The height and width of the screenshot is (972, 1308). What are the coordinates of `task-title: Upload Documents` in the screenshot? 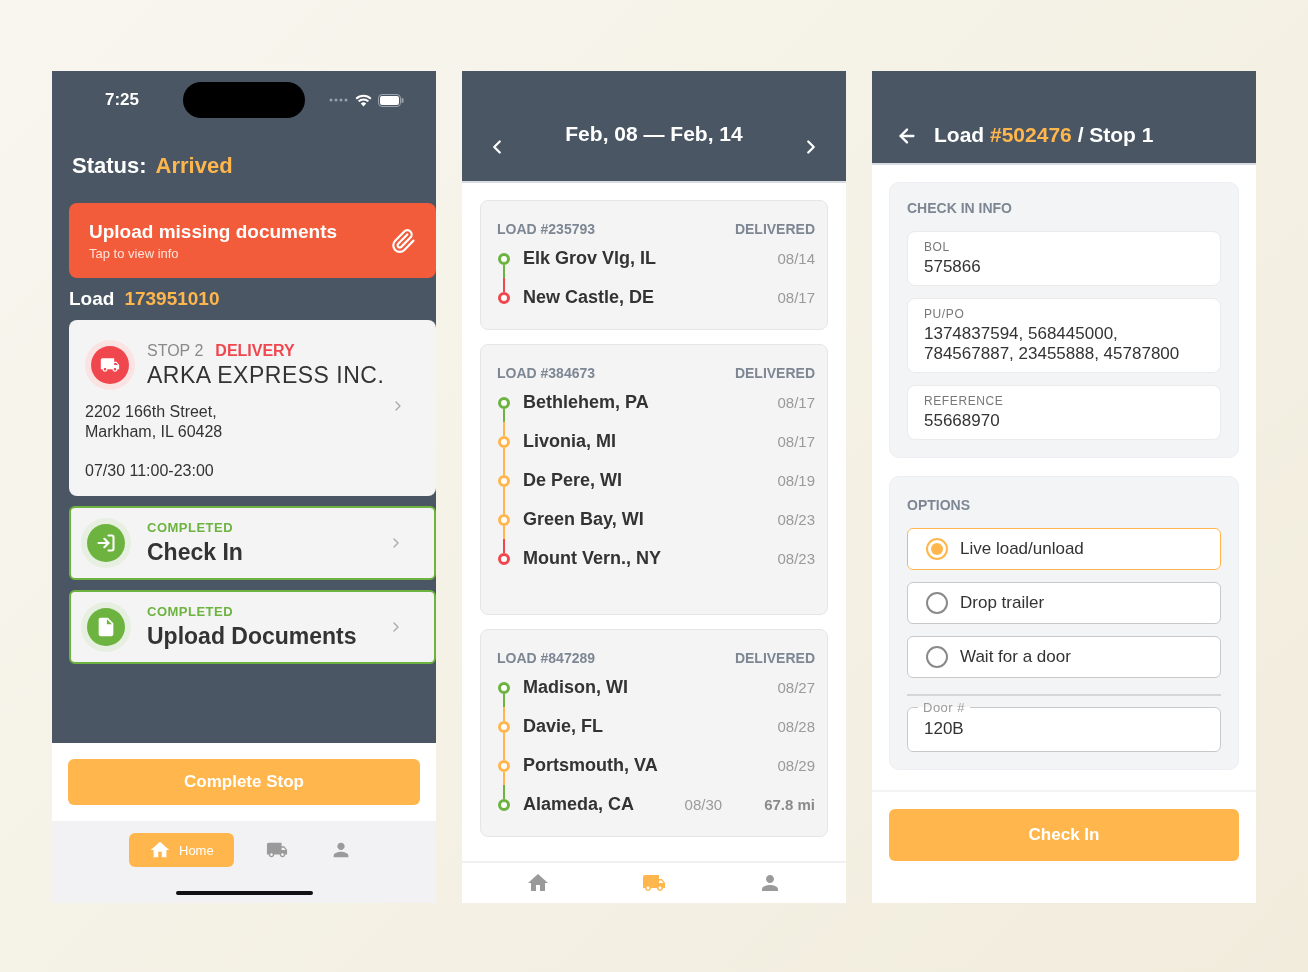 It's located at (252, 636).